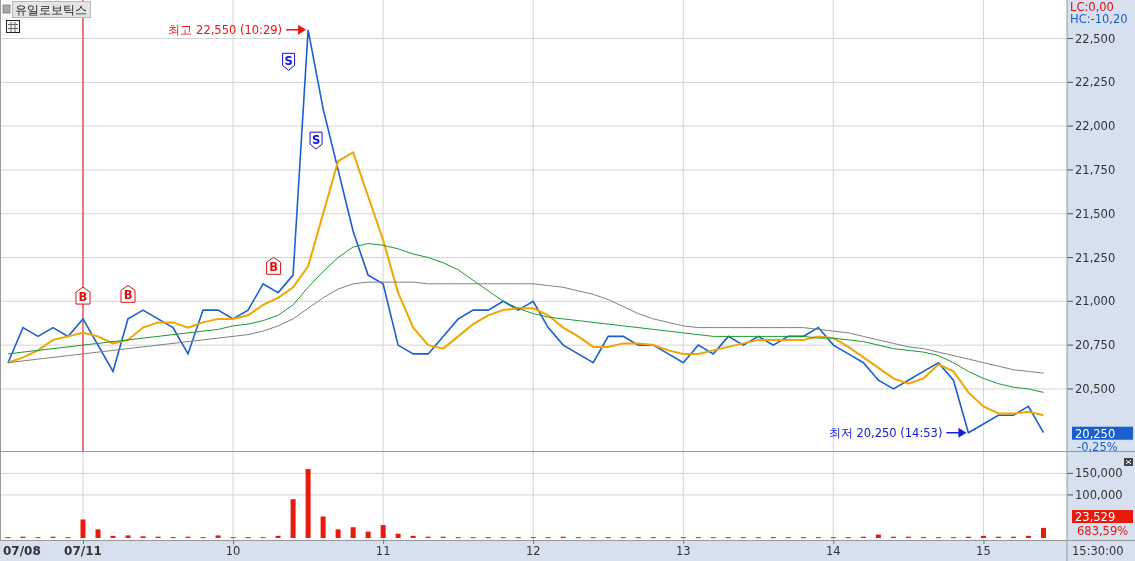 Image resolution: width=1135 pixels, height=561 pixels. I want to click on volume-ratio-label: 683,59%, so click(1103, 531).